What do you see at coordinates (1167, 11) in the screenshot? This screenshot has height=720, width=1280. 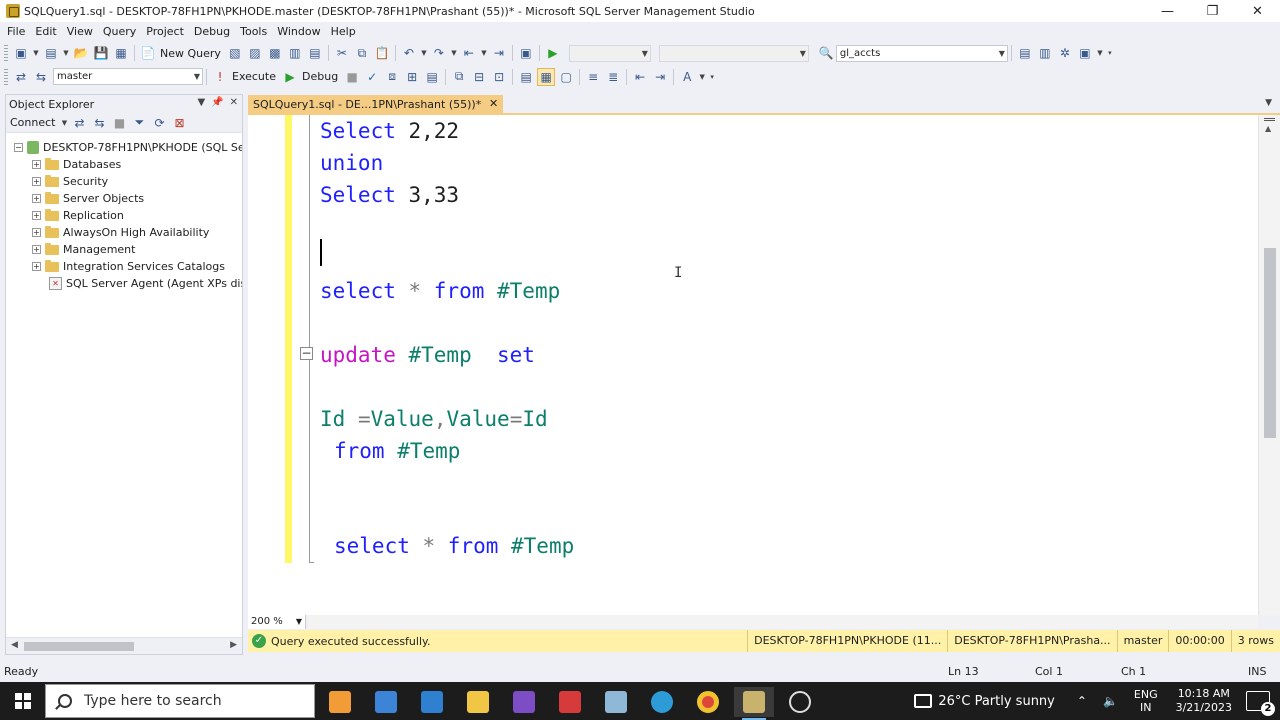 I see `minimize-button: —` at bounding box center [1167, 11].